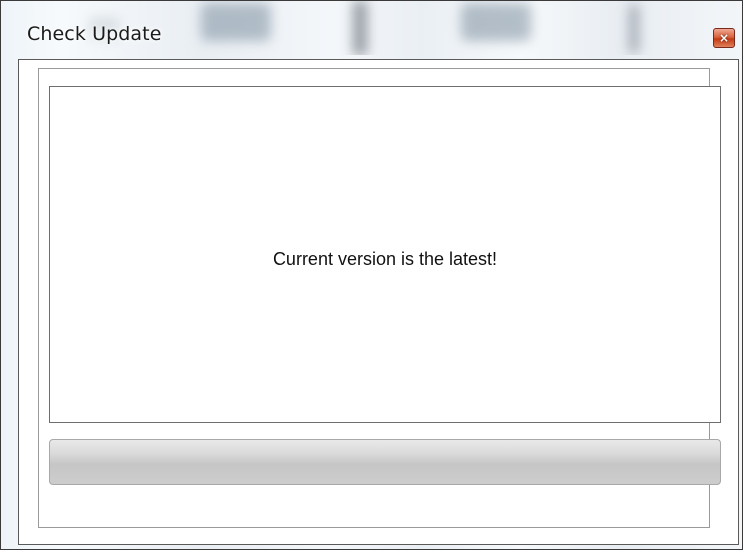 This screenshot has height=550, width=743. Describe the element at coordinates (94, 34) in the screenshot. I see `window-title: Check Update` at that location.